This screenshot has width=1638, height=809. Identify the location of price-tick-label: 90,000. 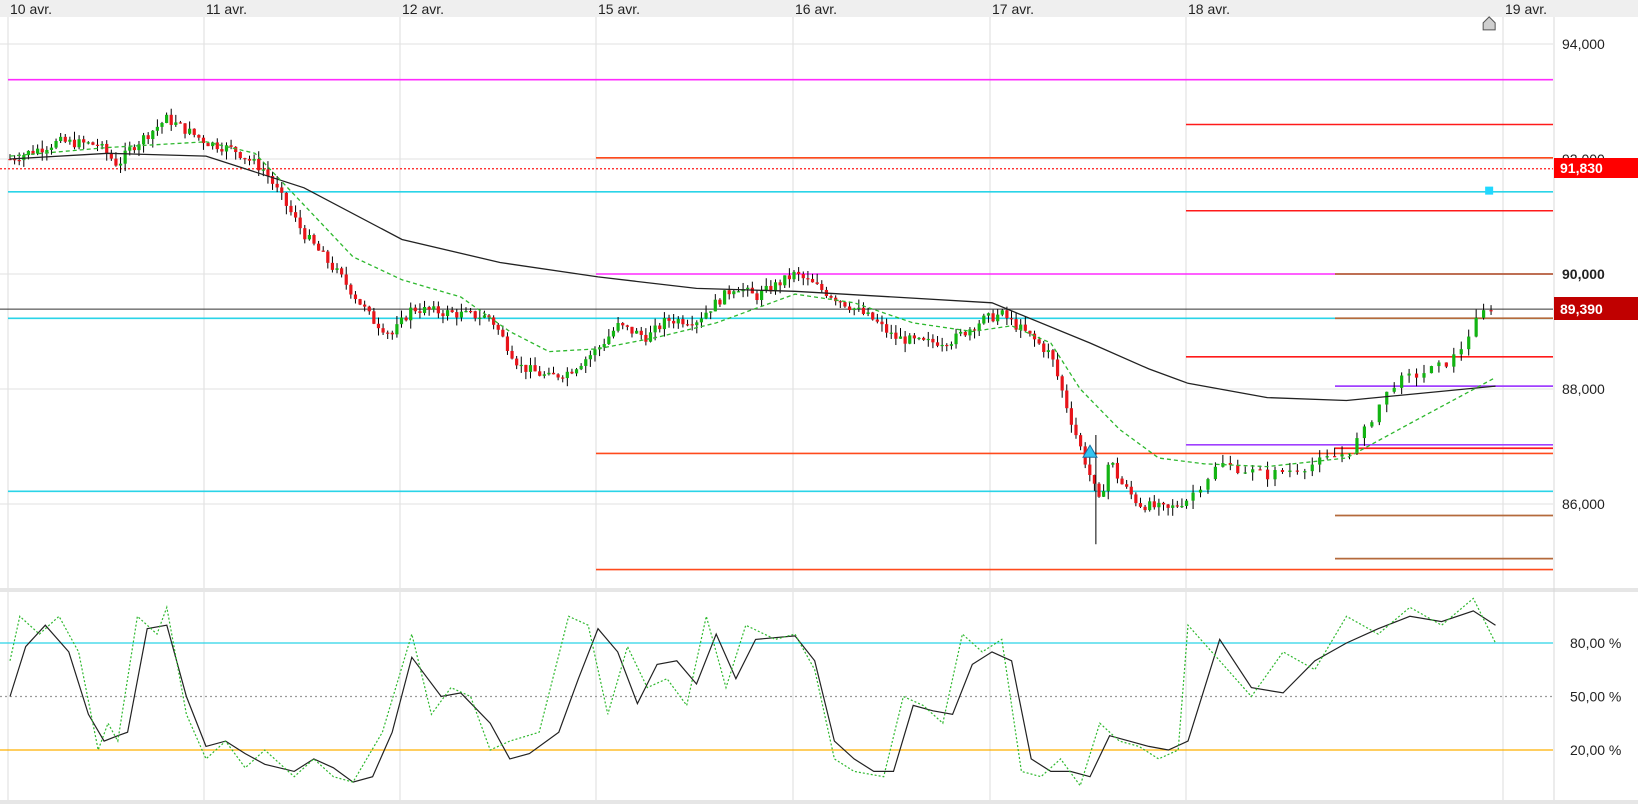
(1583, 274).